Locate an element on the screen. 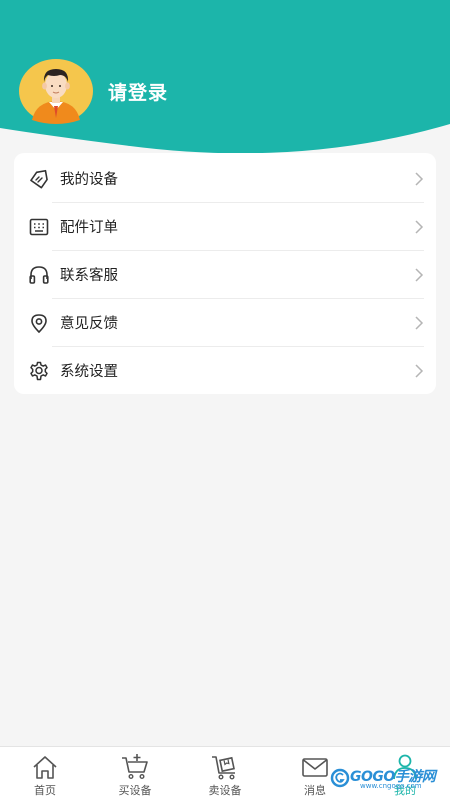 The image size is (450, 800). tab-label: 卖设备 is located at coordinates (225, 790).